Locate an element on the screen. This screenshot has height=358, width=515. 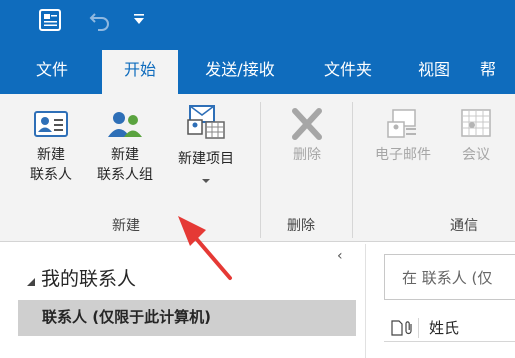
new-contact-group-label-line1: 新建 is located at coordinates (125, 155).